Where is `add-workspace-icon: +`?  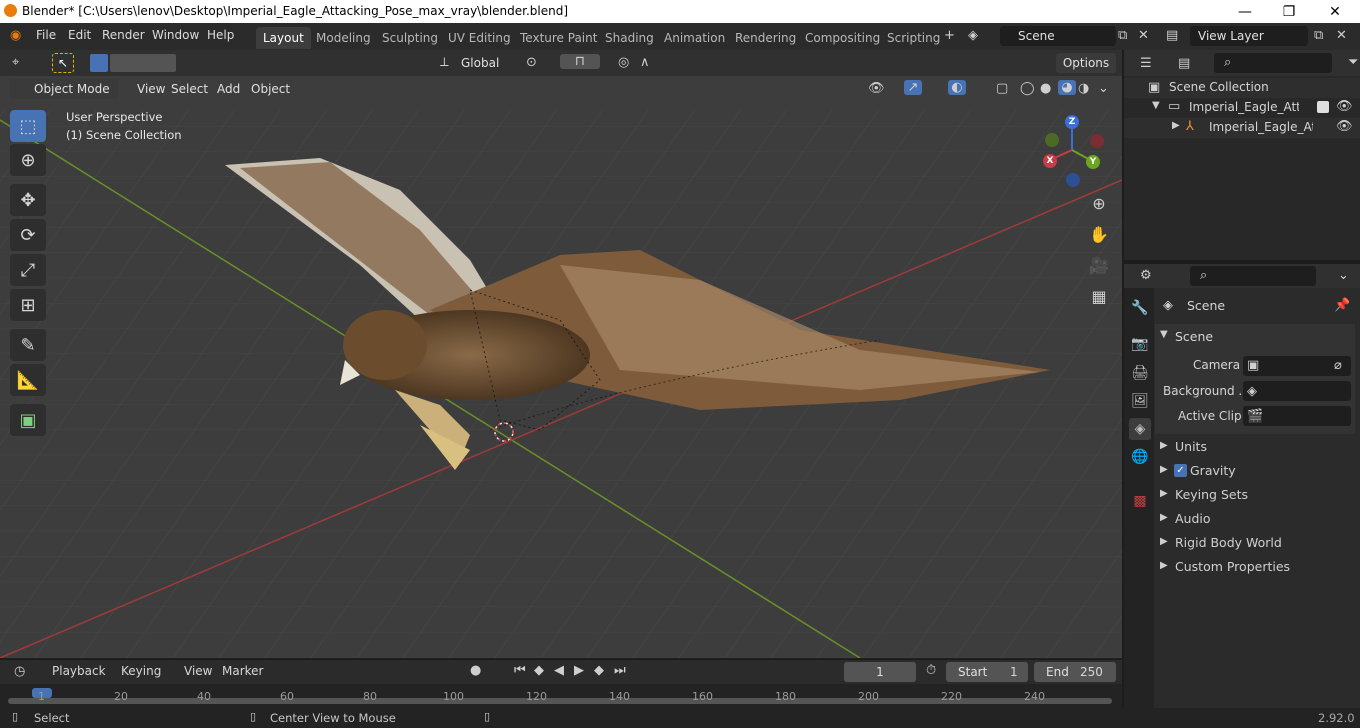 add-workspace-icon: + is located at coordinates (949, 35).